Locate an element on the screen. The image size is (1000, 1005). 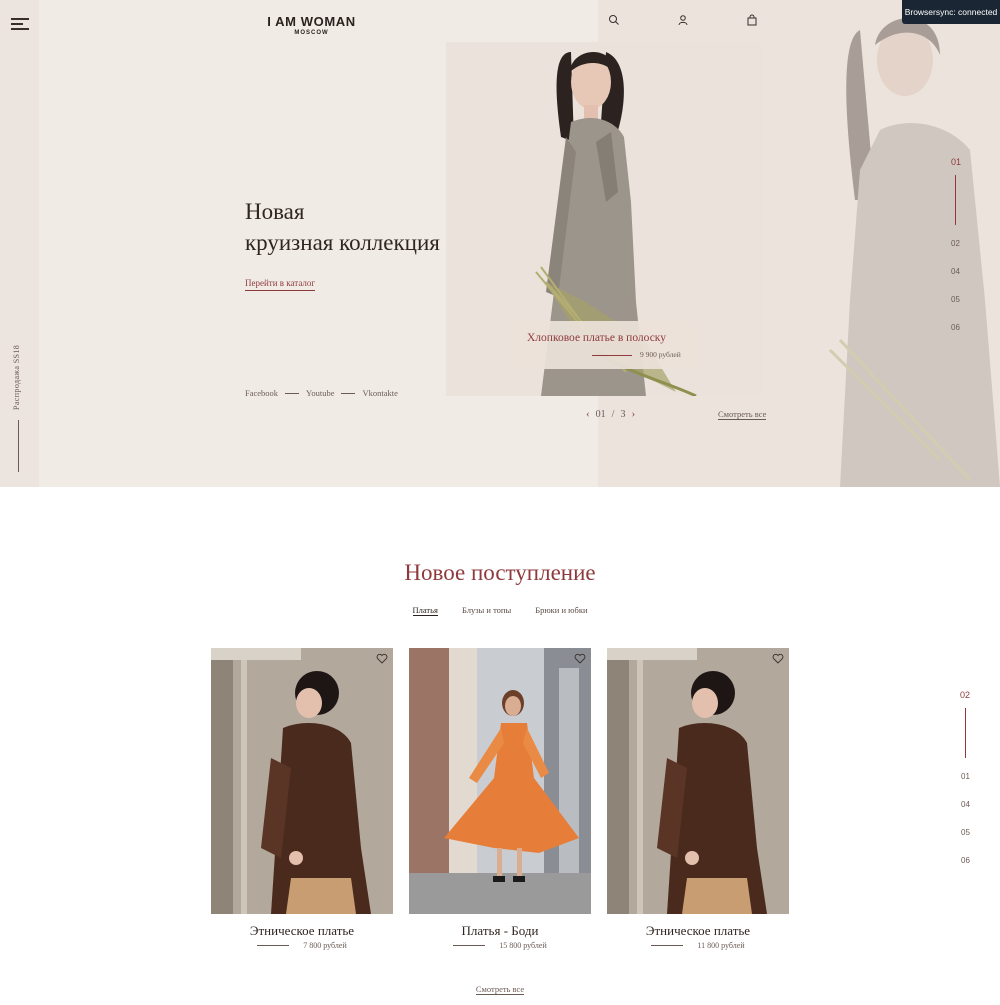
left-rail is located at coordinates (19, 243).